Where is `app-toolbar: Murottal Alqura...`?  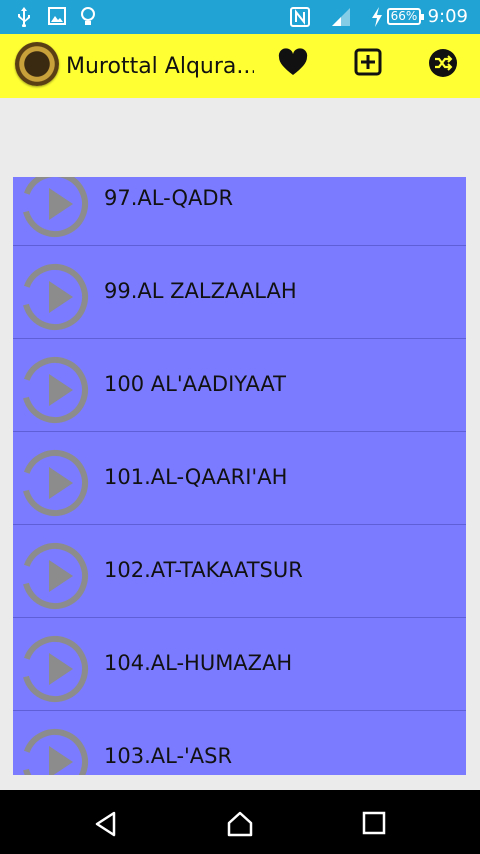
app-toolbar: Murottal Alqura... is located at coordinates (240, 66).